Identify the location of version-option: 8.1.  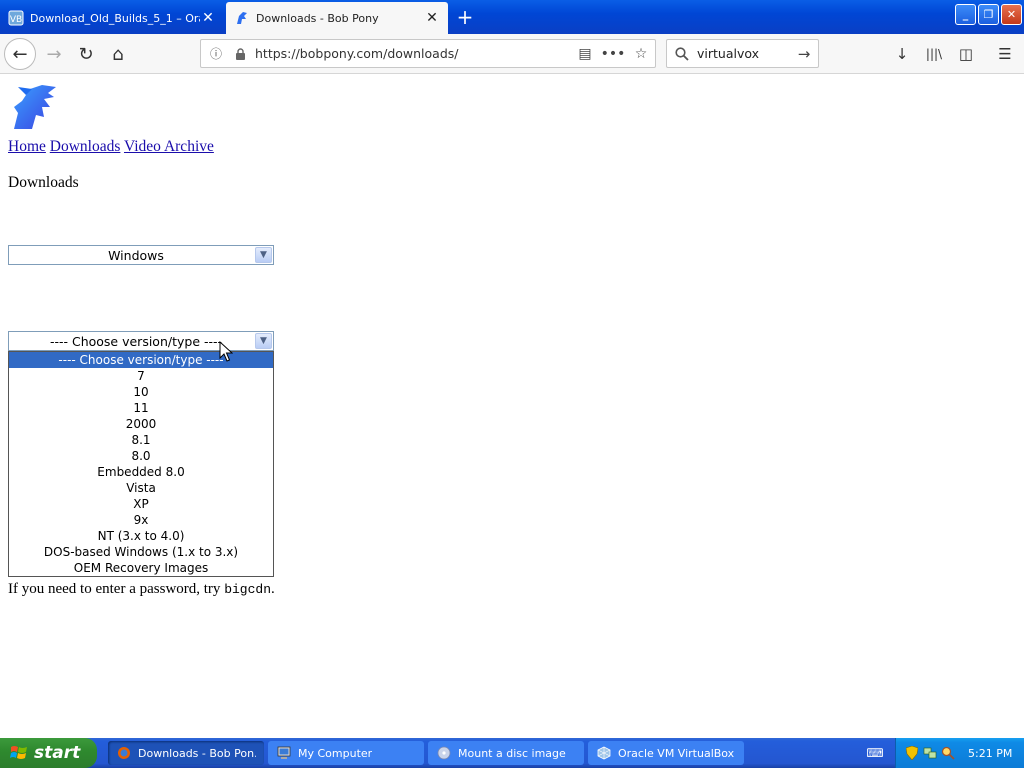
(141, 440).